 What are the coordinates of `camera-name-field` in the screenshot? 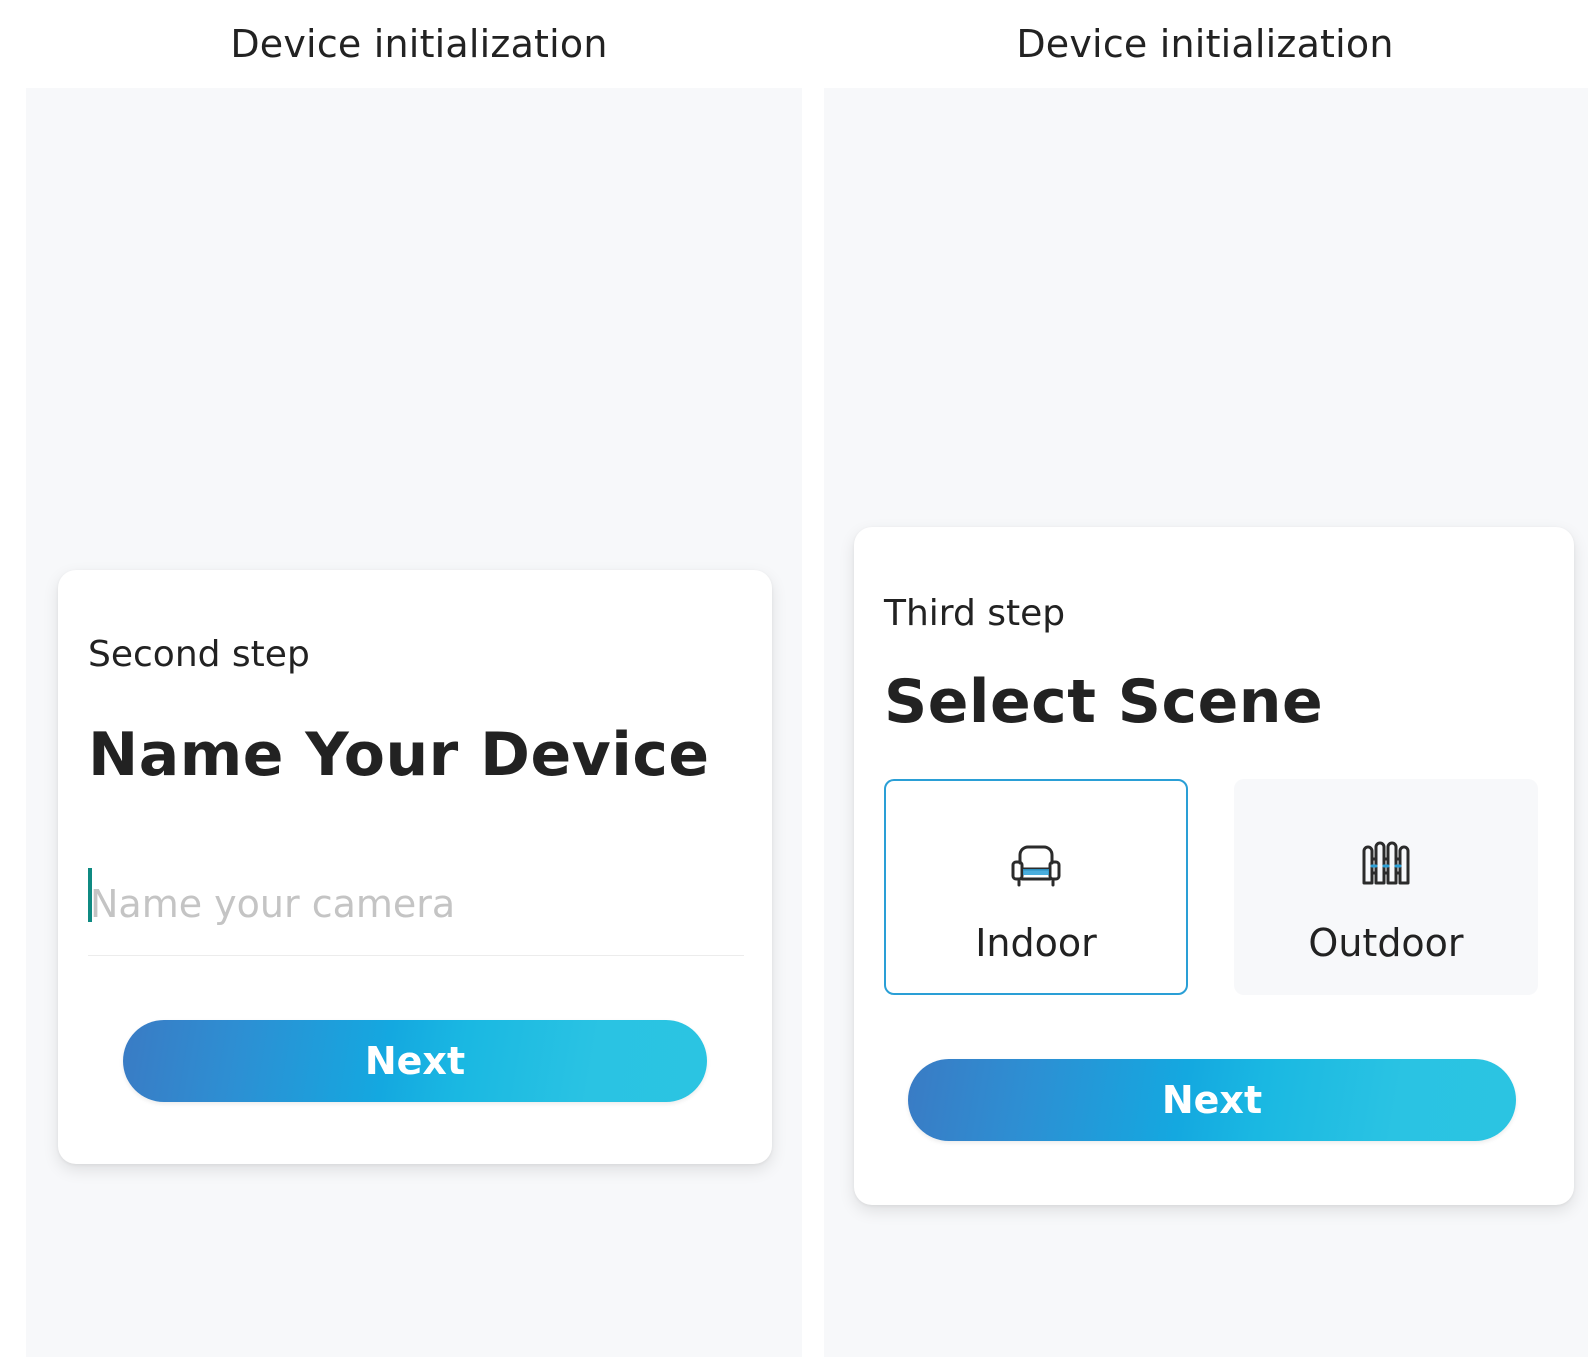 It's located at (416, 908).